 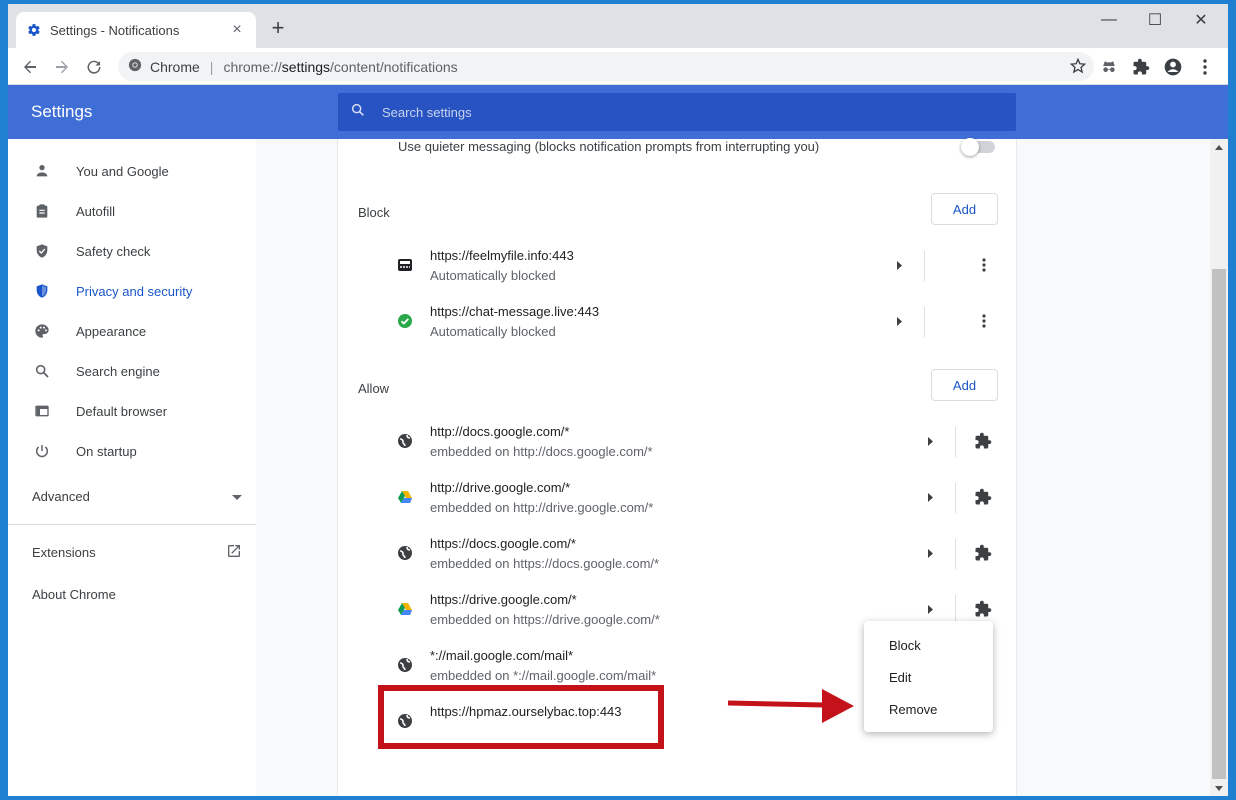 I want to click on scrollbar-thumb, so click(x=1219, y=524).